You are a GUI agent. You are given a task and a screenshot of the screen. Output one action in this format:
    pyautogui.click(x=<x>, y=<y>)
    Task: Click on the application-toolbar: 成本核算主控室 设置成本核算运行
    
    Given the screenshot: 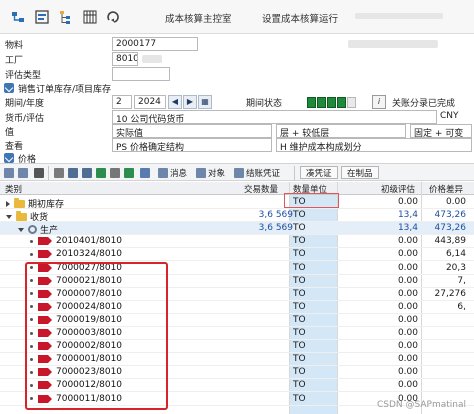 What is the action you would take?
    pyautogui.click(x=237, y=17)
    